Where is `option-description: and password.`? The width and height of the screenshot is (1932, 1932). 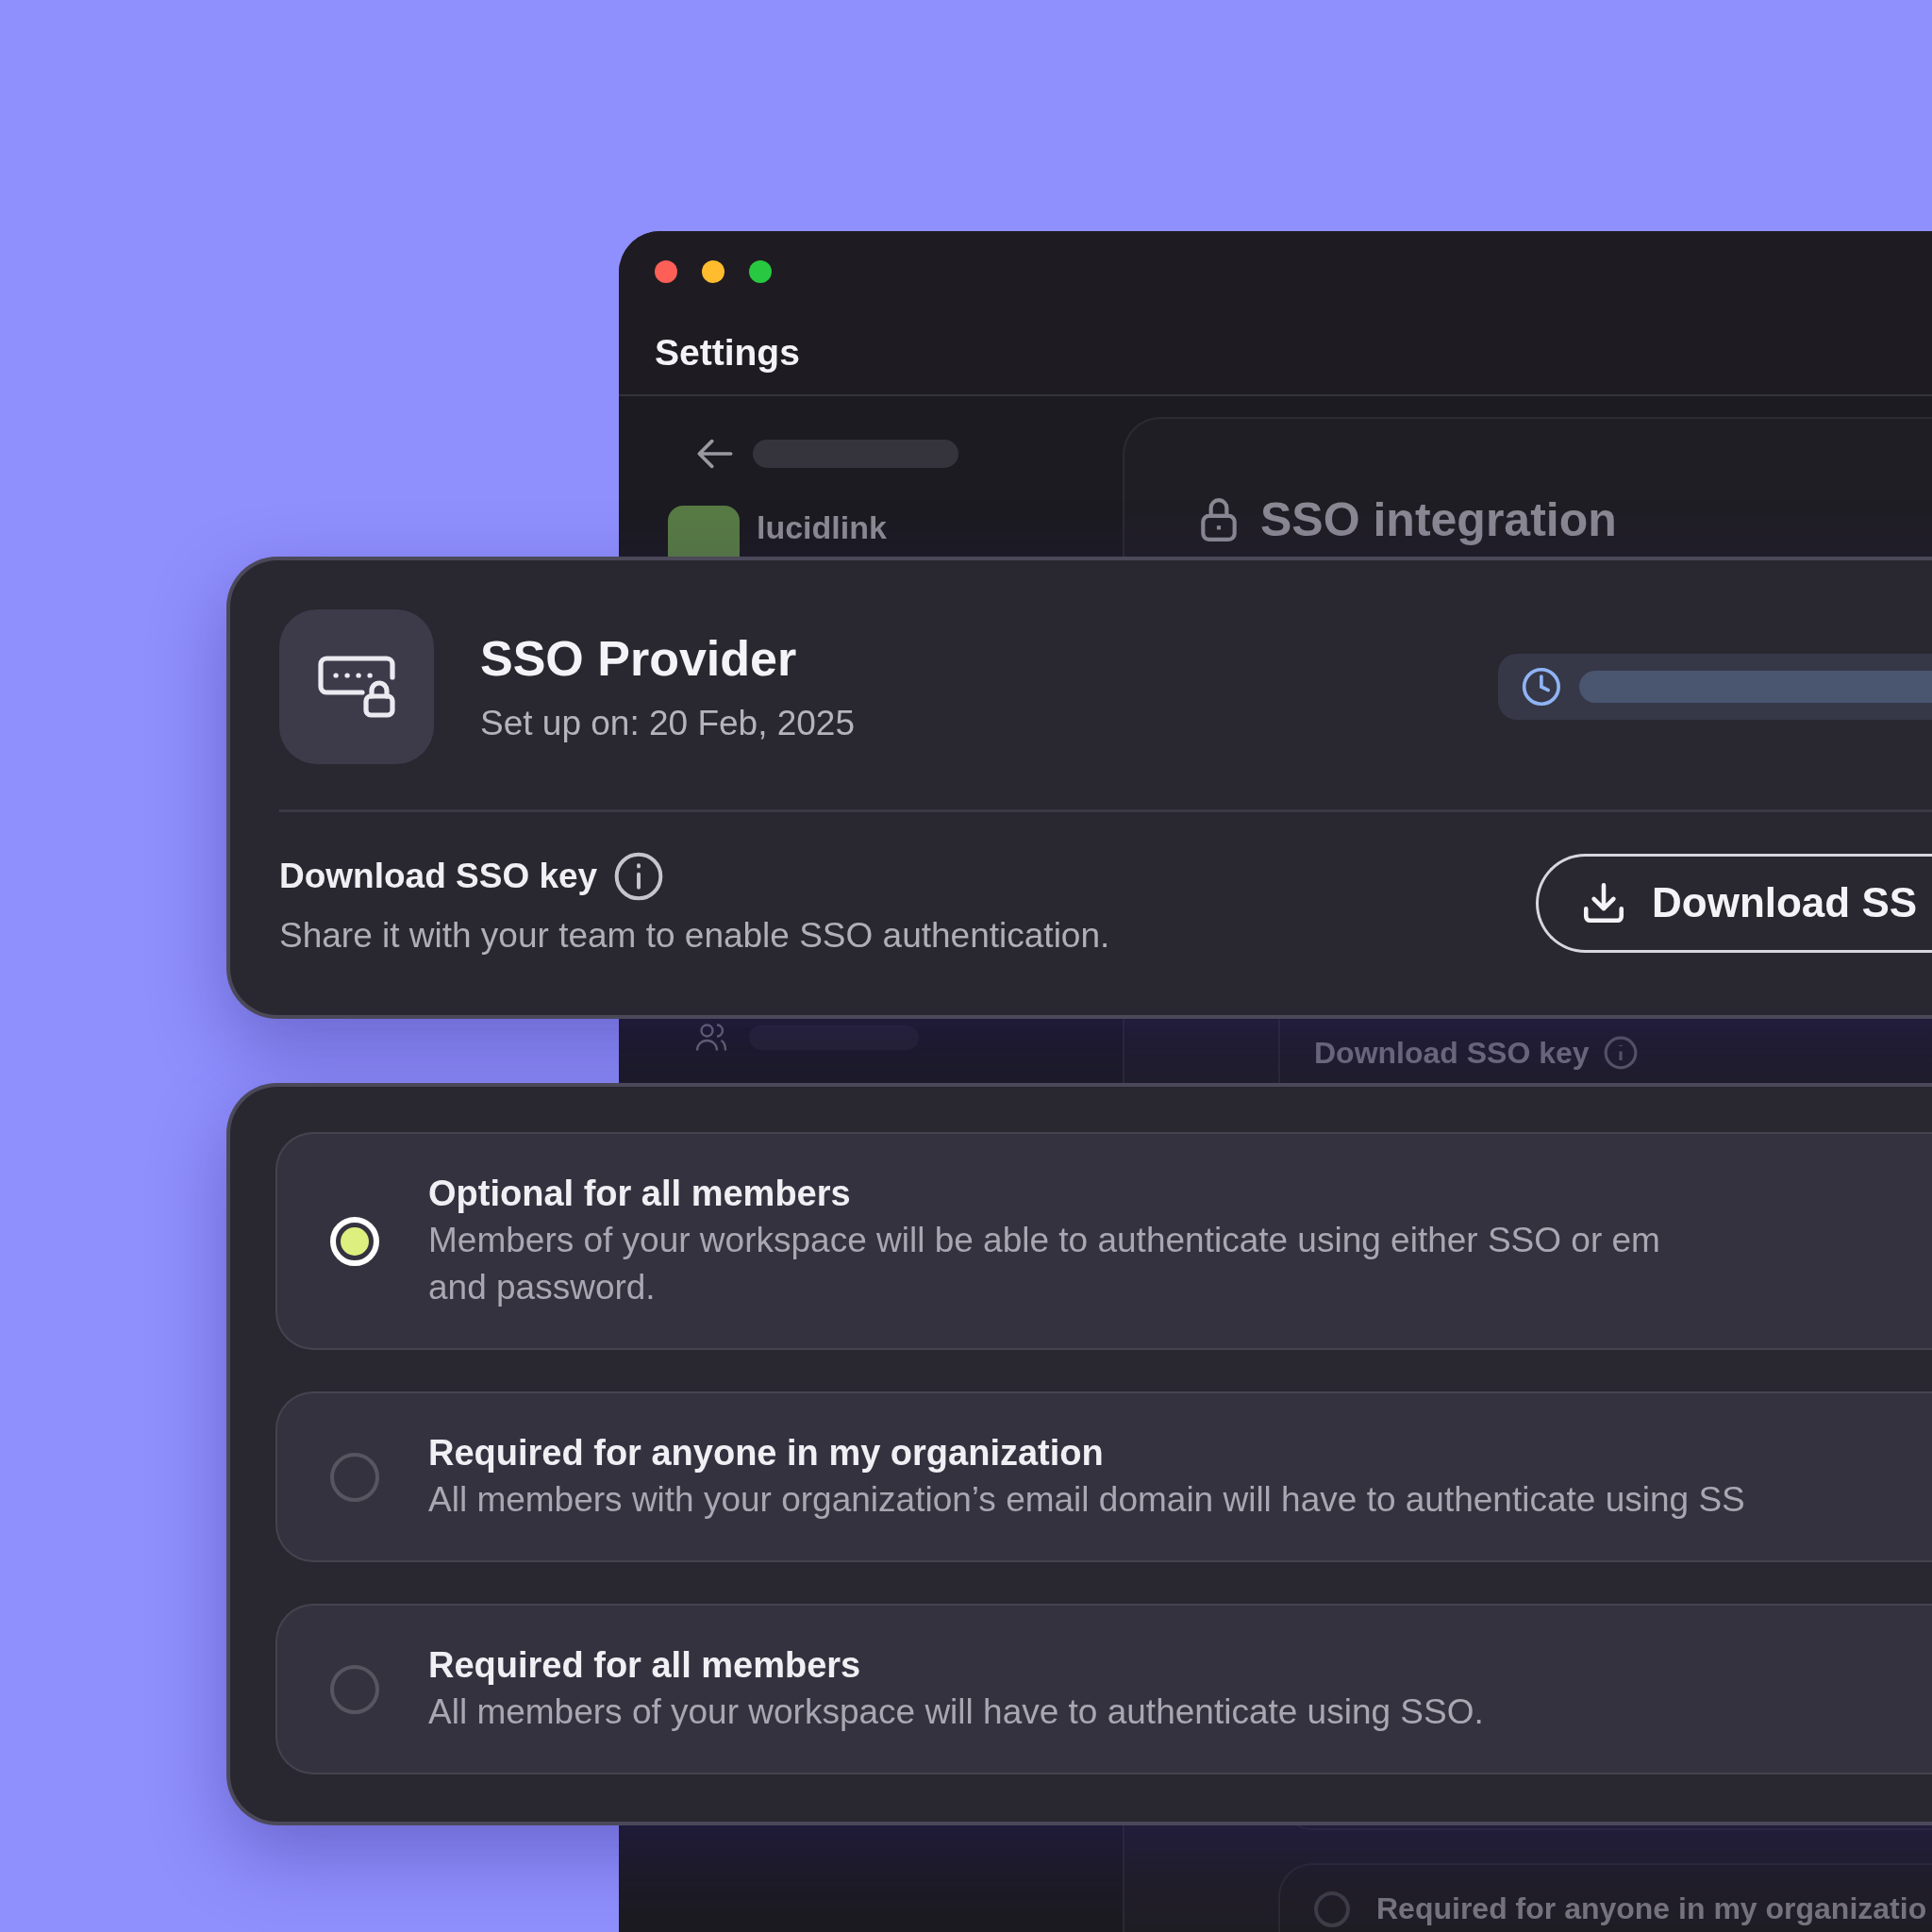 option-description: and password. is located at coordinates (542, 1287).